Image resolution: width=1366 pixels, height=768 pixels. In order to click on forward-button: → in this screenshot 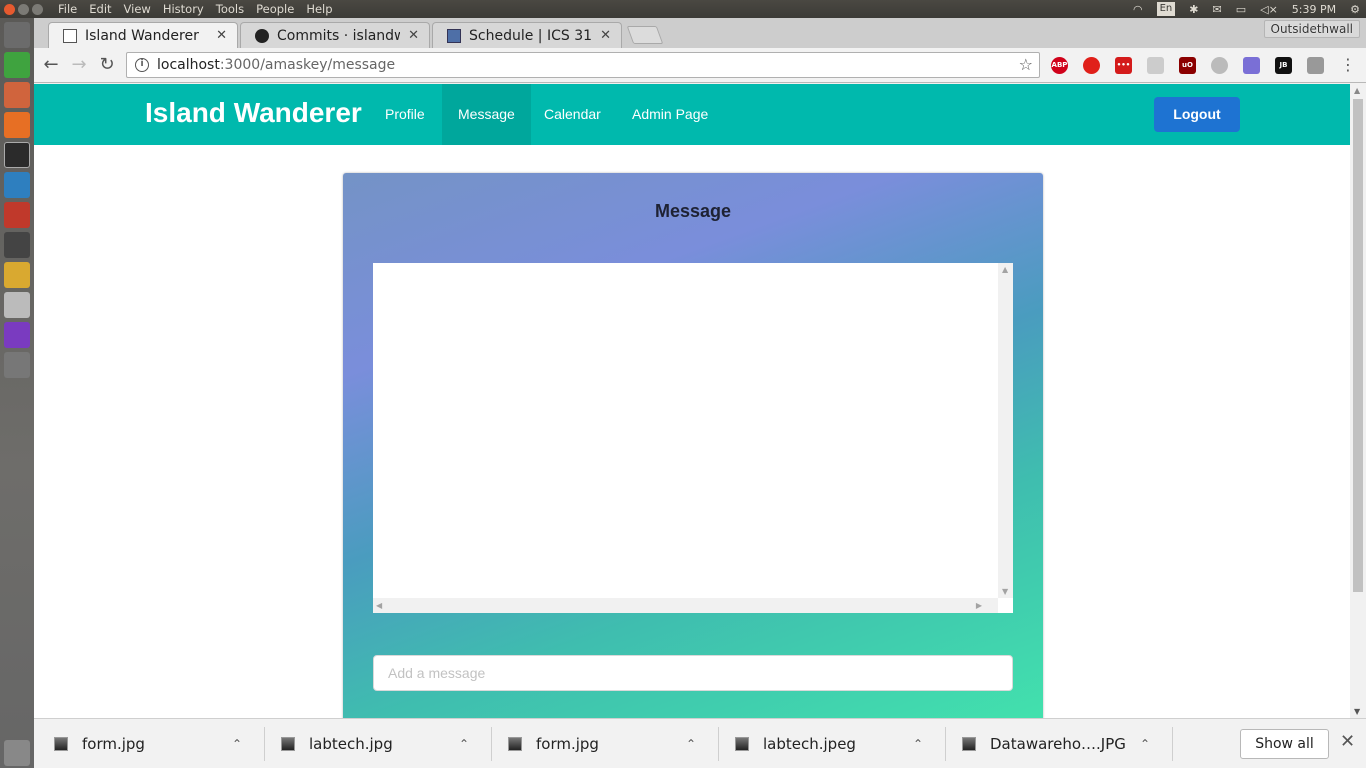, I will do `click(79, 65)`.